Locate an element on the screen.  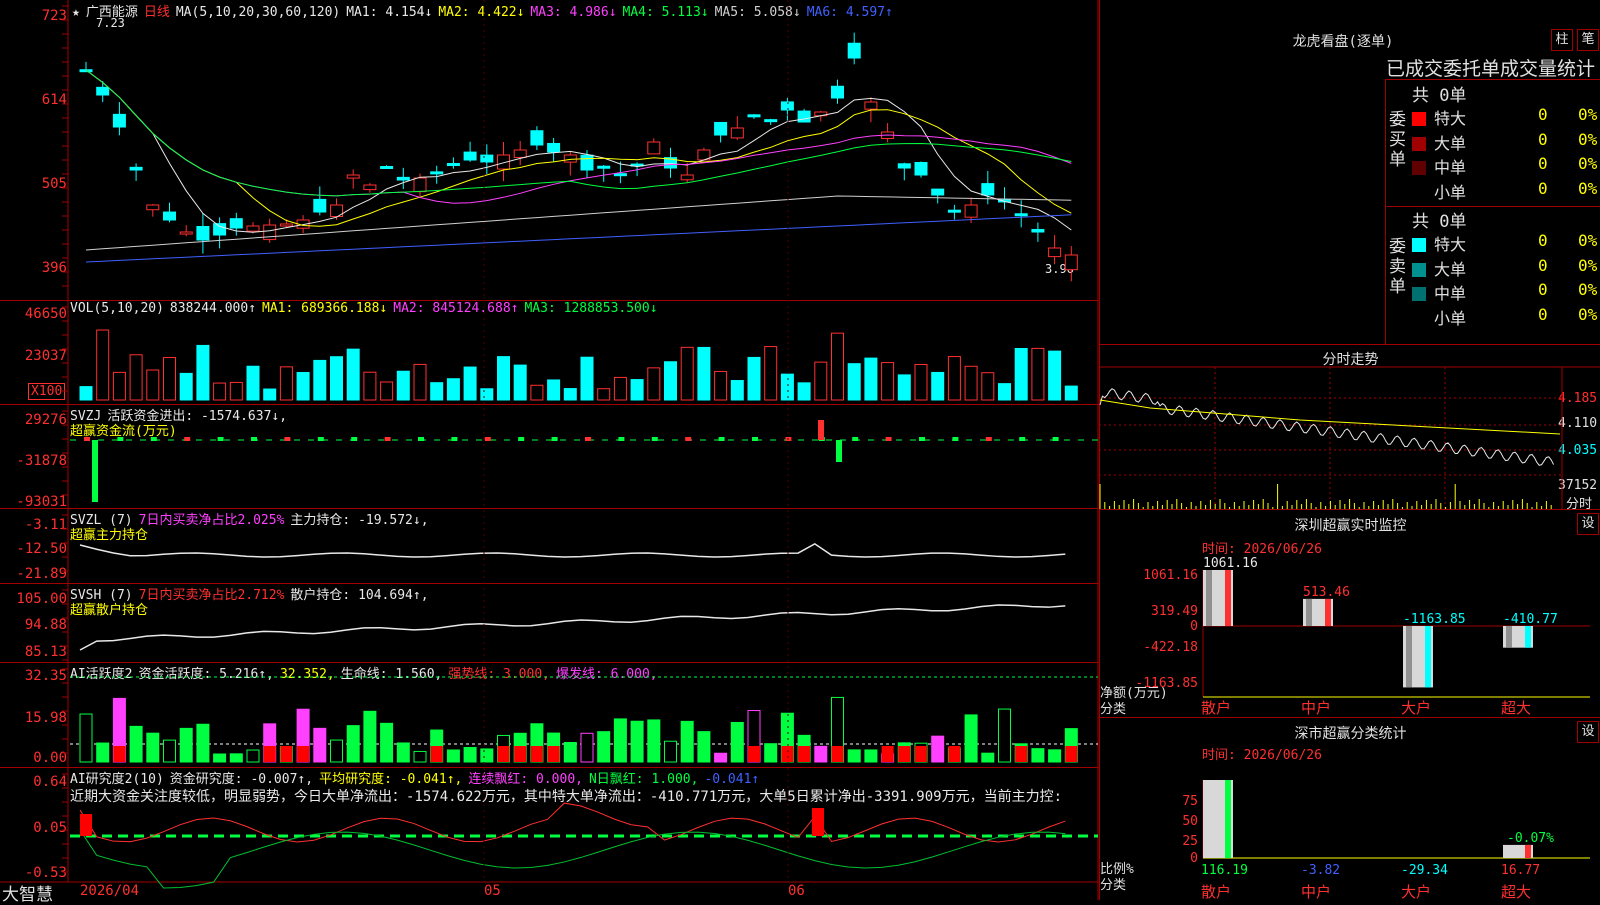
legend-swatch is located at coordinates (1419, 269).